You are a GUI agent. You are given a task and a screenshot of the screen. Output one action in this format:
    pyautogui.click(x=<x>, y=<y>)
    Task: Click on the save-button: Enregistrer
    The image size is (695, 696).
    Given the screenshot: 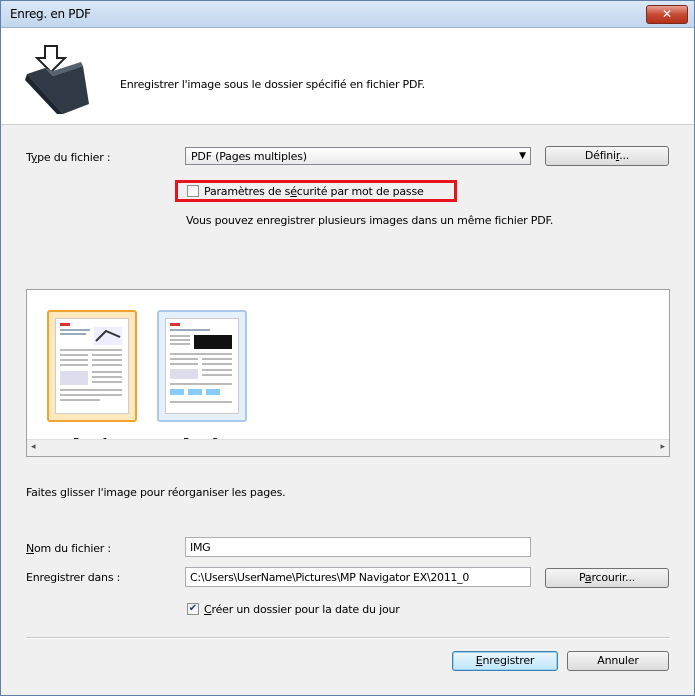 What is the action you would take?
    pyautogui.click(x=505, y=661)
    